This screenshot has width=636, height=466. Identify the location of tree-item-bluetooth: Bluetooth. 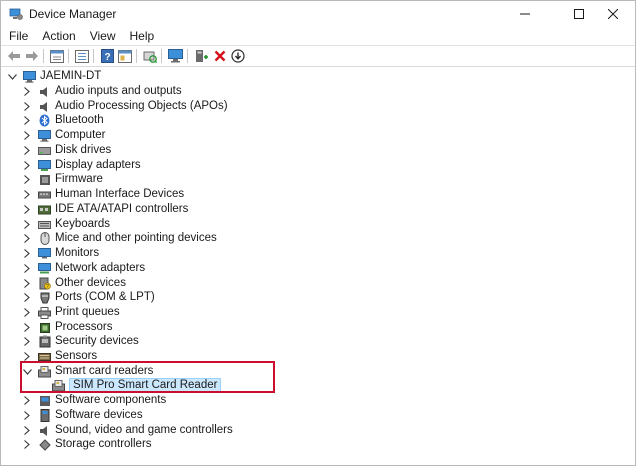
(63, 120).